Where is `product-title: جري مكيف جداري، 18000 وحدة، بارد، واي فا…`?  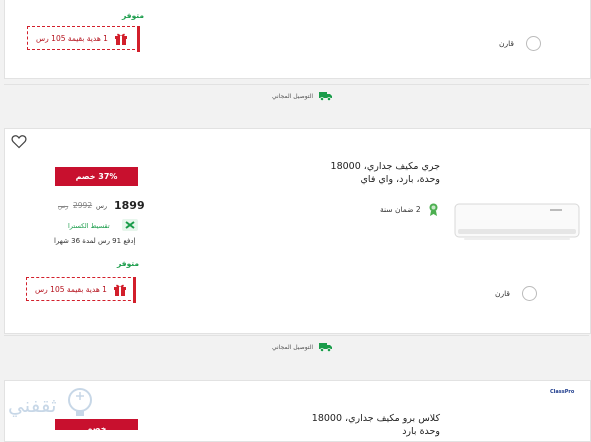
product-title: جري مكيف جداري، 18000 وحدة، بارد، واي فا… is located at coordinates (372, 173).